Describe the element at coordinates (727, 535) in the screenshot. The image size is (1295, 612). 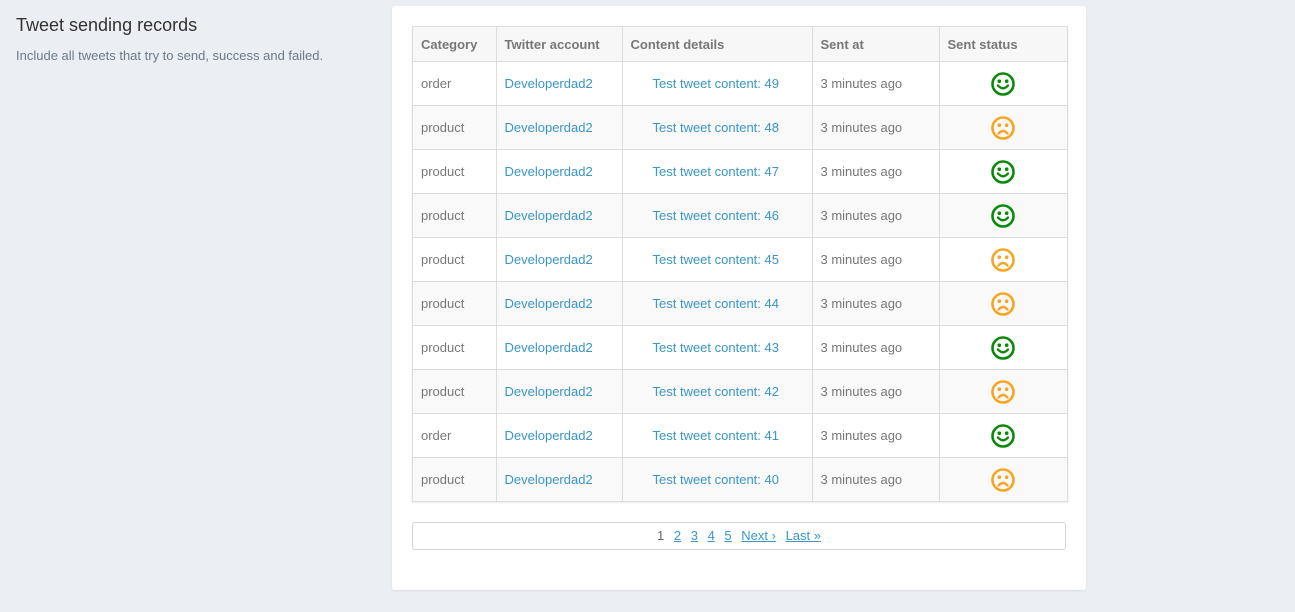
I see `pagination-page-5: 5` at that location.